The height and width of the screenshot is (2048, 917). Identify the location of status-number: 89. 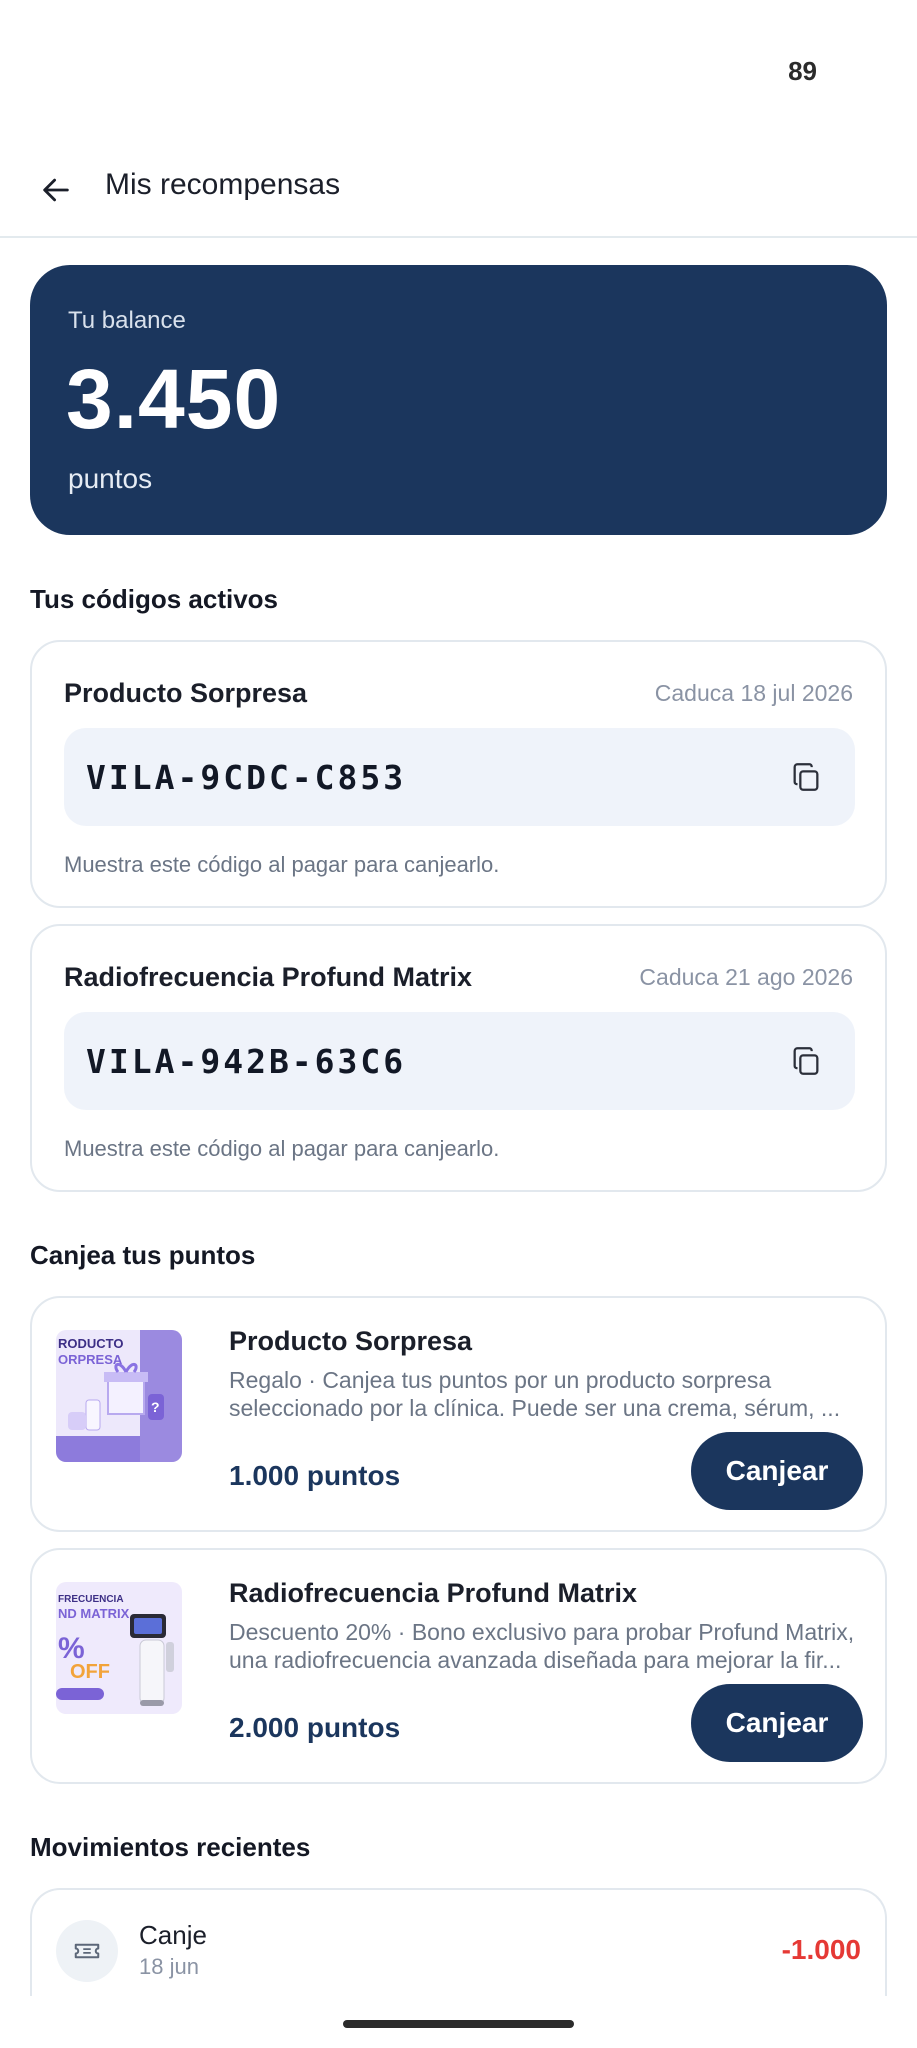
(802, 71).